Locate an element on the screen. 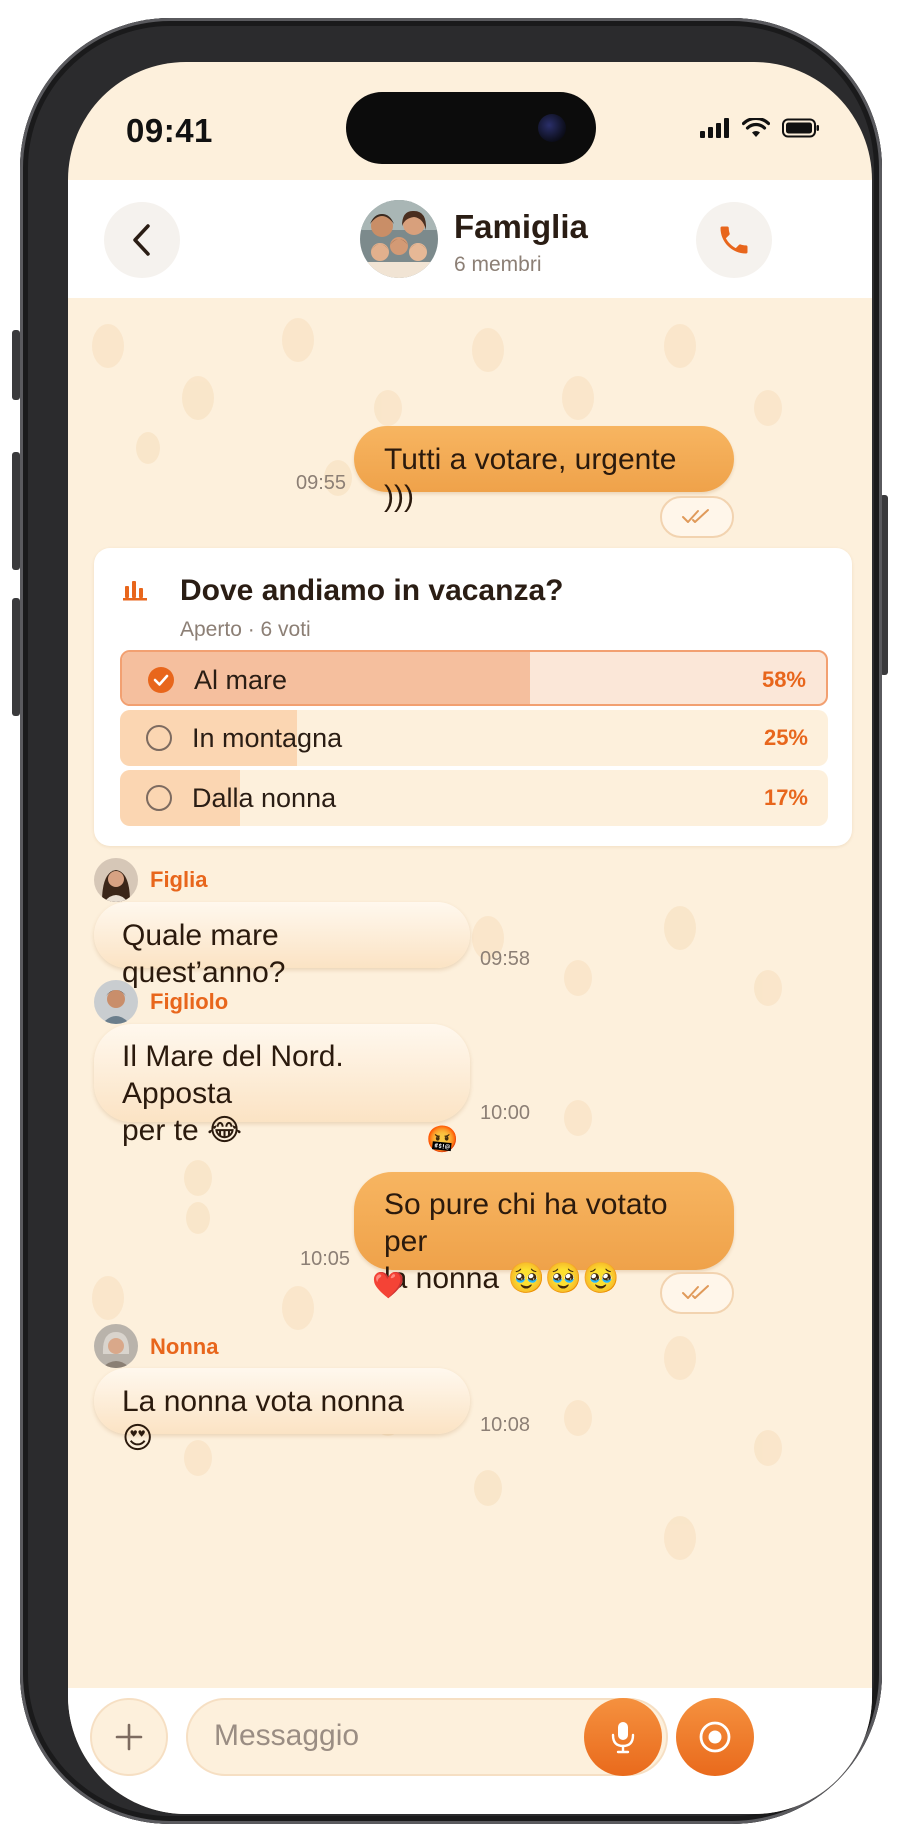  attach-button is located at coordinates (129, 1737).